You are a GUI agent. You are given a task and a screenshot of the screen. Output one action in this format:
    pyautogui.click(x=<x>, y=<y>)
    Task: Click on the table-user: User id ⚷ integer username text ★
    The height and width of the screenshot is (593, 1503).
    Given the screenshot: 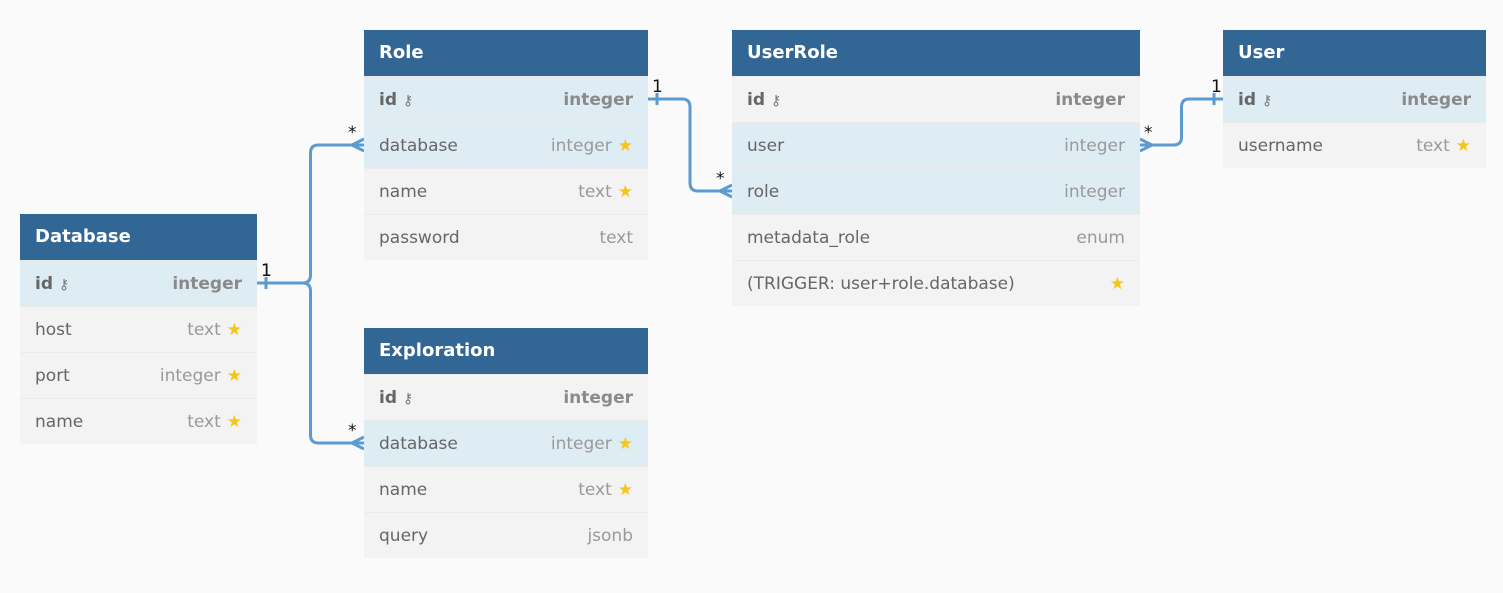 What is the action you would take?
    pyautogui.click(x=1354, y=99)
    